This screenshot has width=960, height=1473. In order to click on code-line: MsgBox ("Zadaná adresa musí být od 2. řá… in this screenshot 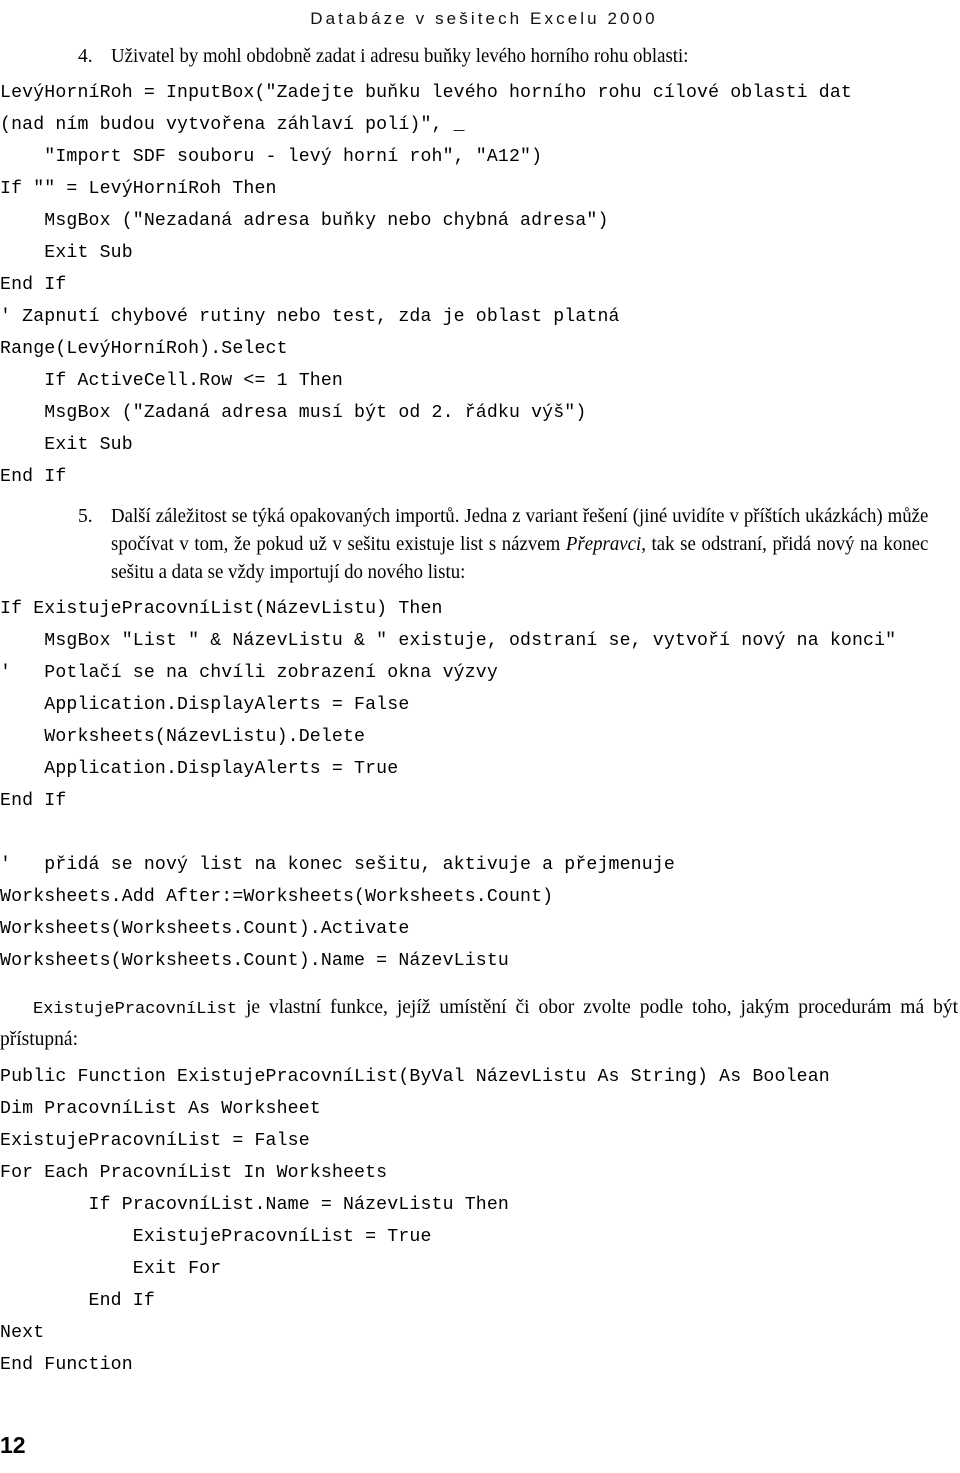, I will do `click(293, 413)`.